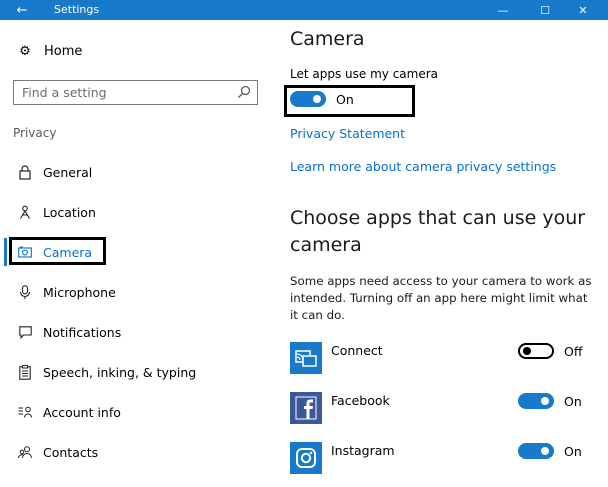 Image resolution: width=608 pixels, height=487 pixels. What do you see at coordinates (57, 251) in the screenshot?
I see `camera-highlight-box` at bounding box center [57, 251].